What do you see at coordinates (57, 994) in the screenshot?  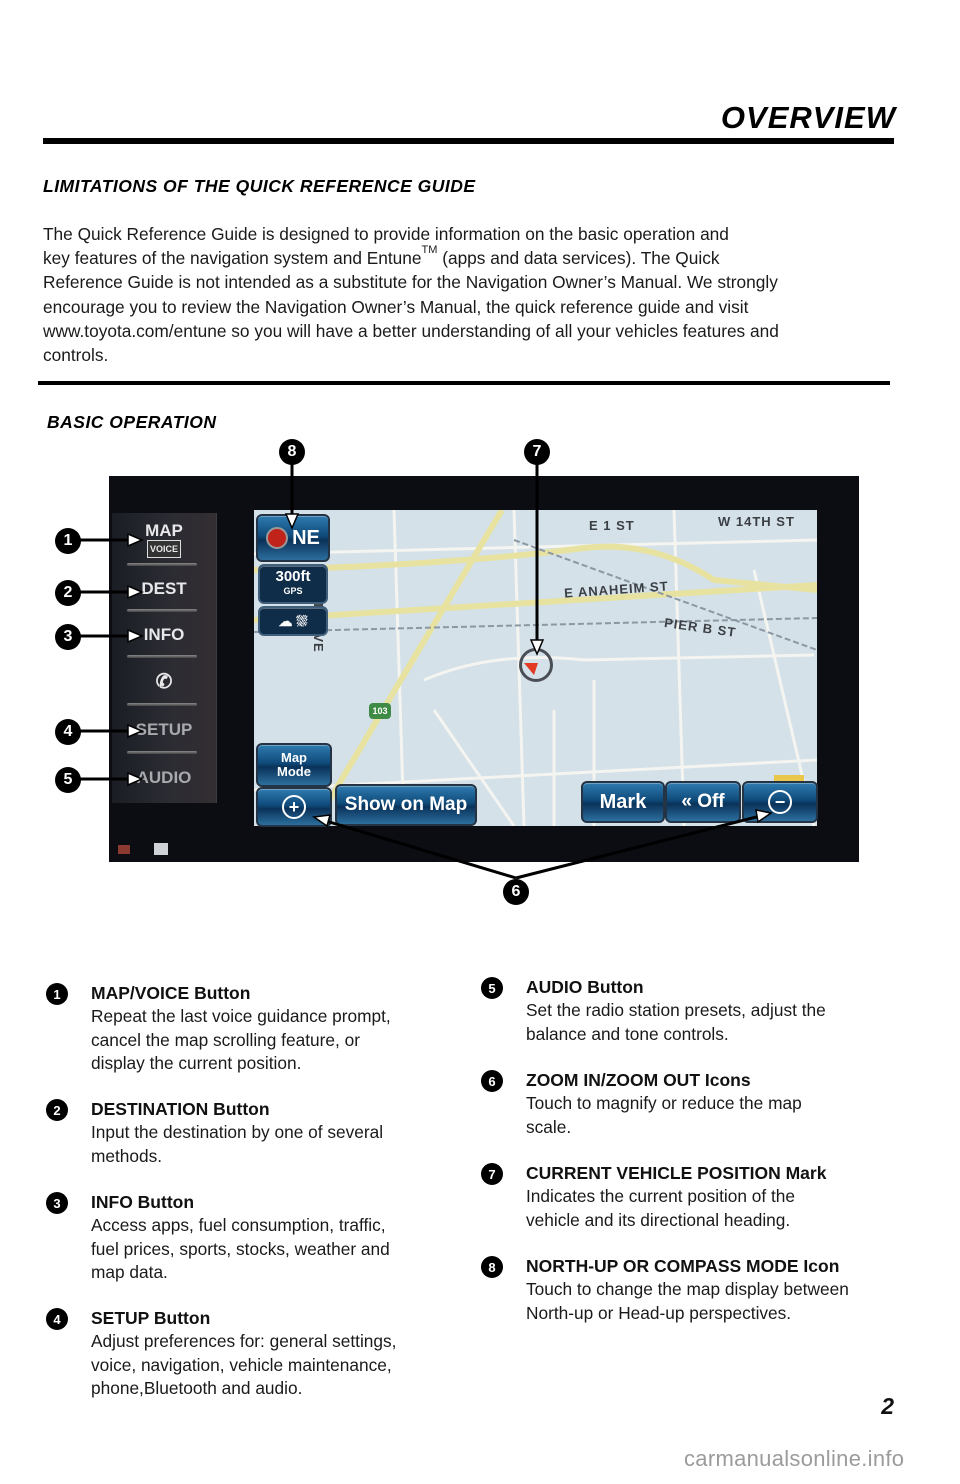 I see `item-badge: 1` at bounding box center [57, 994].